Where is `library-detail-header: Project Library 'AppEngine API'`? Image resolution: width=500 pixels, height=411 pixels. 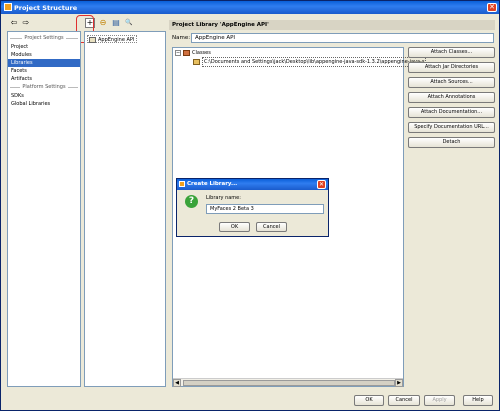 library-detail-header: Project Library 'AppEngine API' is located at coordinates (332, 25).